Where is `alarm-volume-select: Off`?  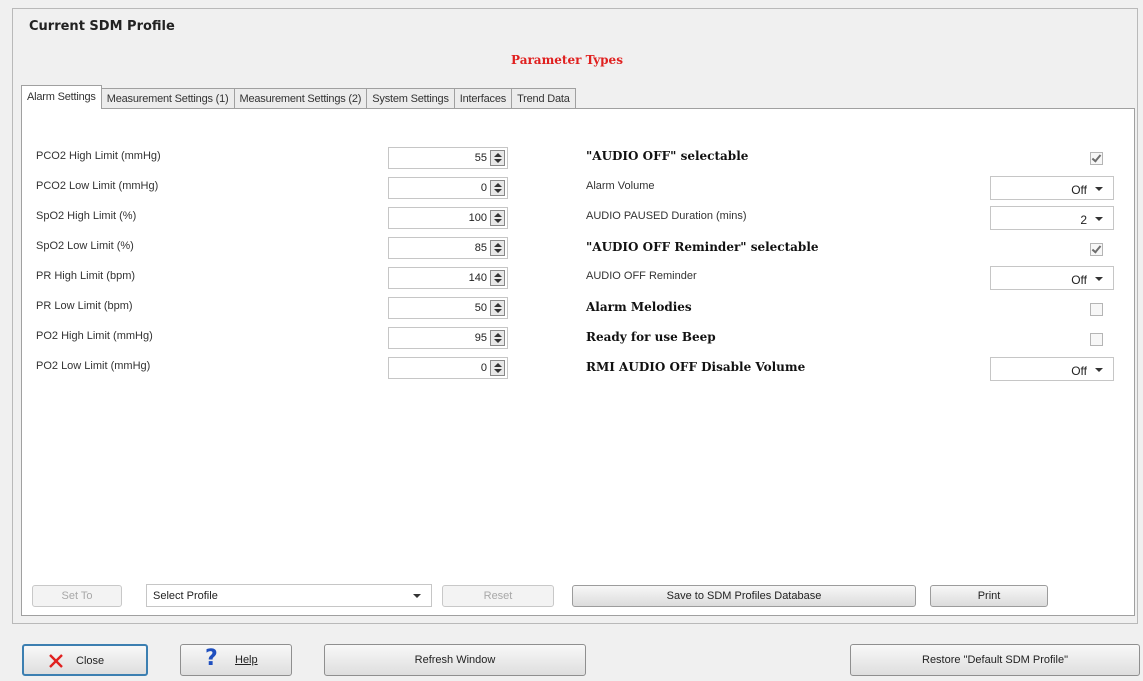 alarm-volume-select: Off is located at coordinates (1052, 188).